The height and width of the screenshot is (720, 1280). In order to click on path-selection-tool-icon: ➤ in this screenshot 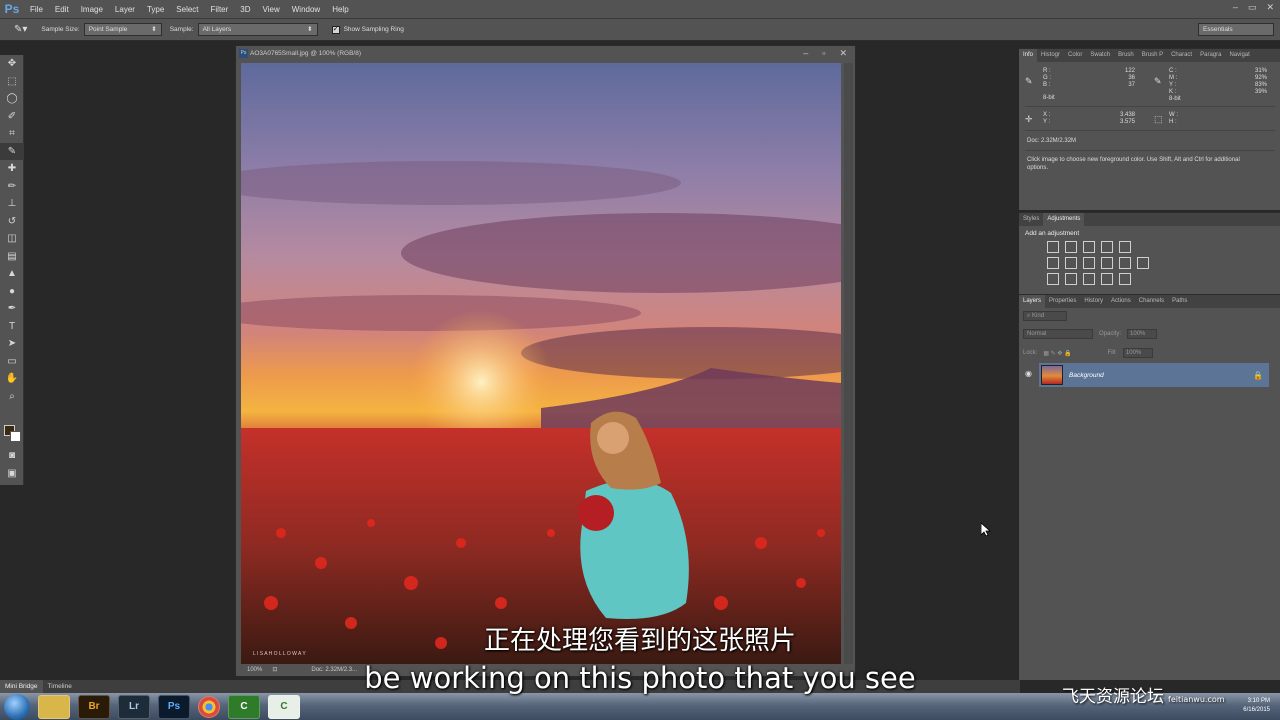, I will do `click(12, 344)`.